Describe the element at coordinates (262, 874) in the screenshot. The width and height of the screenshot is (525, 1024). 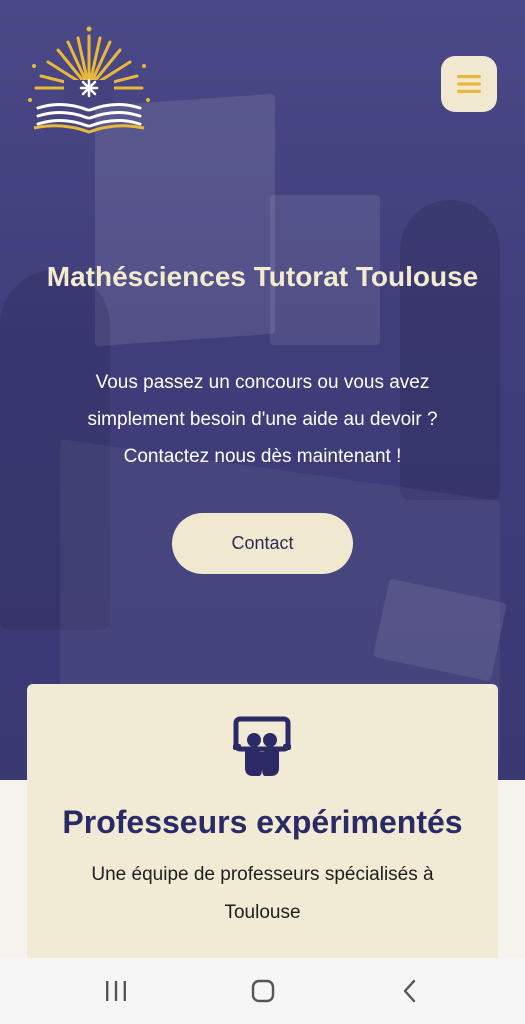
I see `feature-text-line: Une équipe de professeurs spécialisés à` at that location.